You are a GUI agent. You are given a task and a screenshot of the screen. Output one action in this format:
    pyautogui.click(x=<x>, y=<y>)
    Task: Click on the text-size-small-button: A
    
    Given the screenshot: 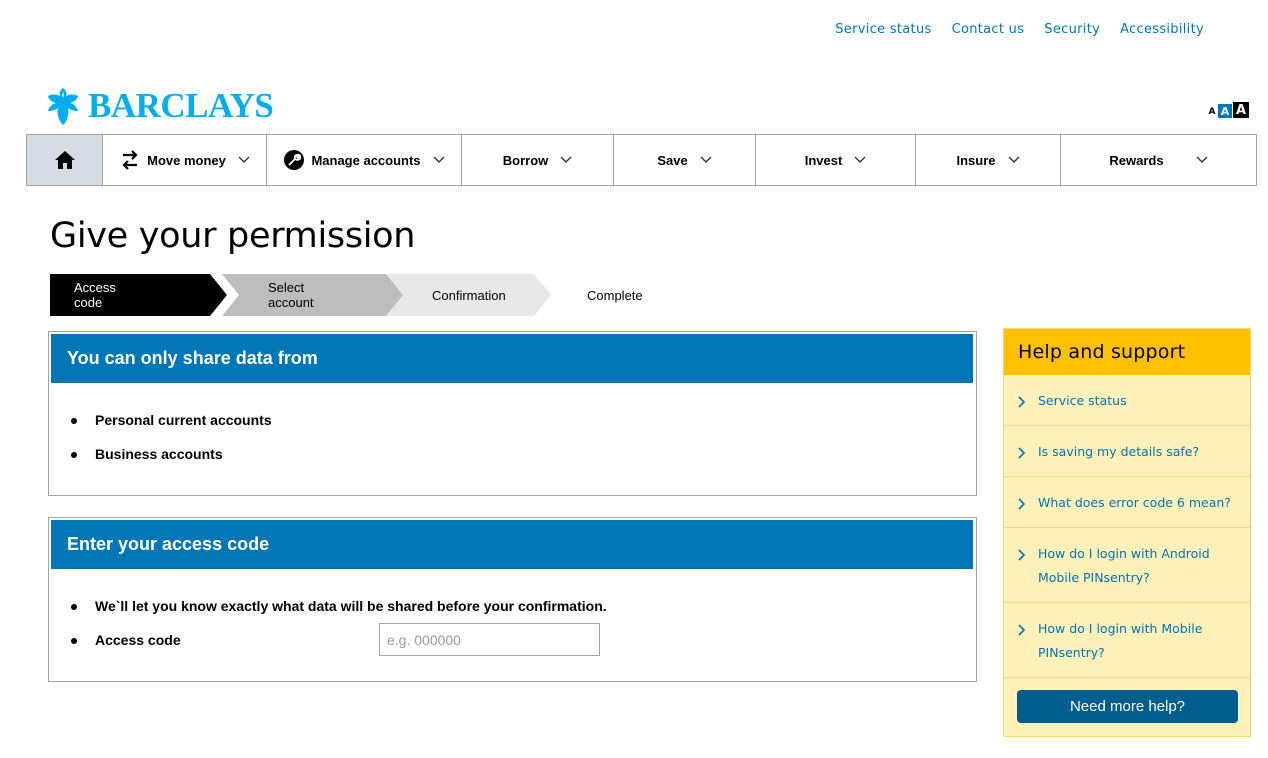 What is the action you would take?
    pyautogui.click(x=1212, y=112)
    